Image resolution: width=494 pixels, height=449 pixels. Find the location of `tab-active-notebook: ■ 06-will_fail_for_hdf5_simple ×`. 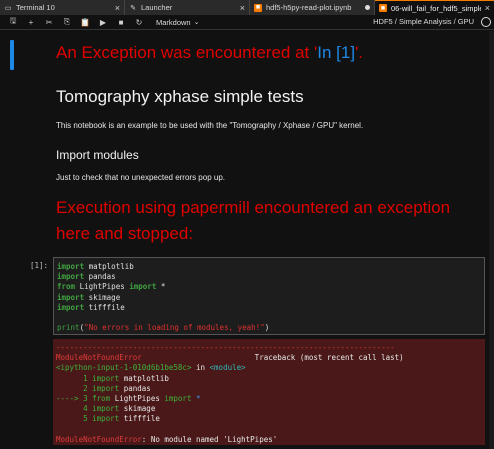

tab-active-notebook: ■ 06-will_fail_for_hdf5_simple × is located at coordinates (434, 7).